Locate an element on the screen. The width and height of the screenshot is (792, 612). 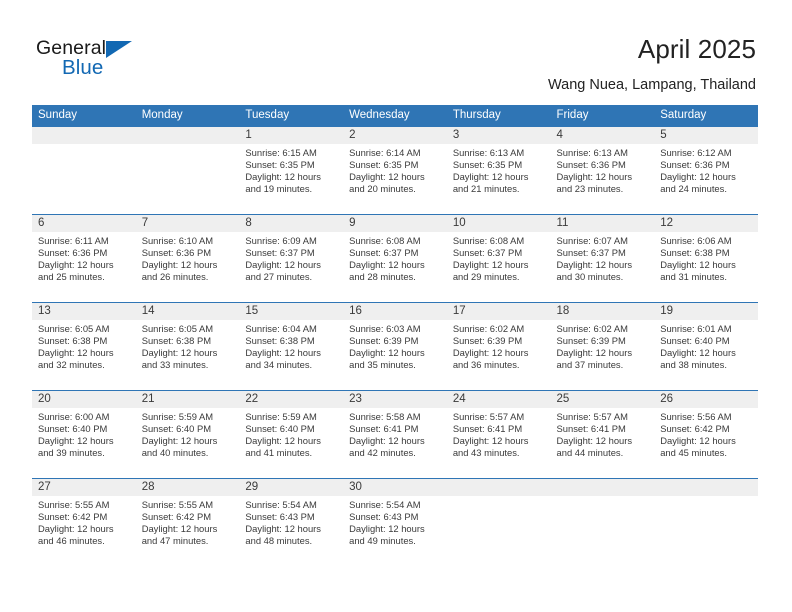
day-number-bar: 20 is located at coordinates (84, 399).